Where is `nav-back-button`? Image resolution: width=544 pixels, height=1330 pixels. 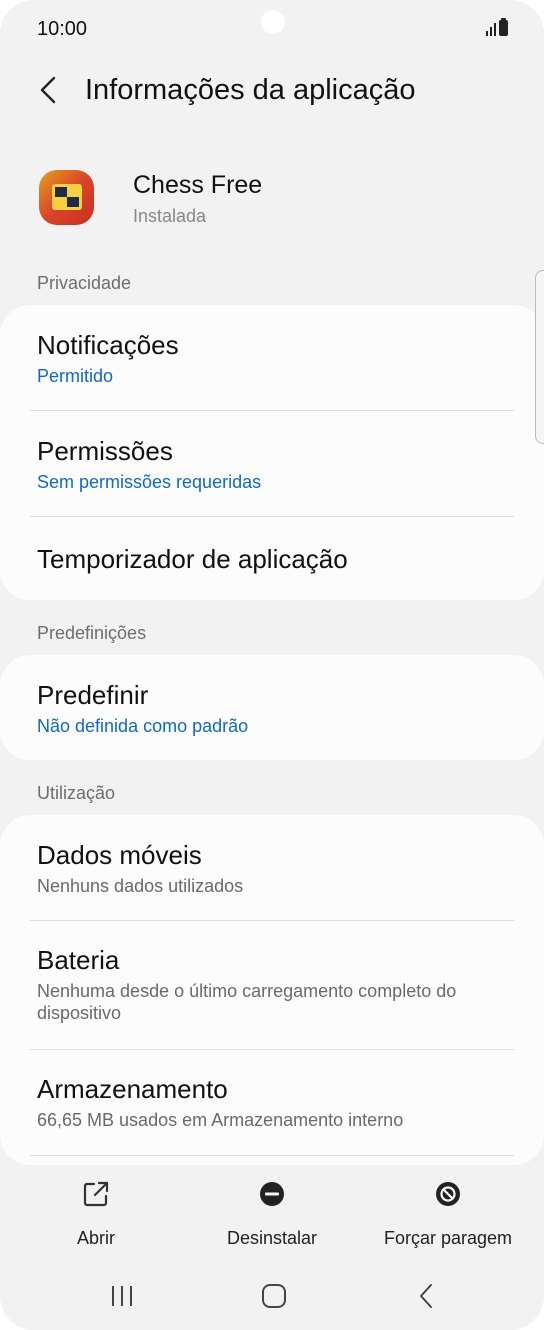
nav-back-button is located at coordinates (426, 1296).